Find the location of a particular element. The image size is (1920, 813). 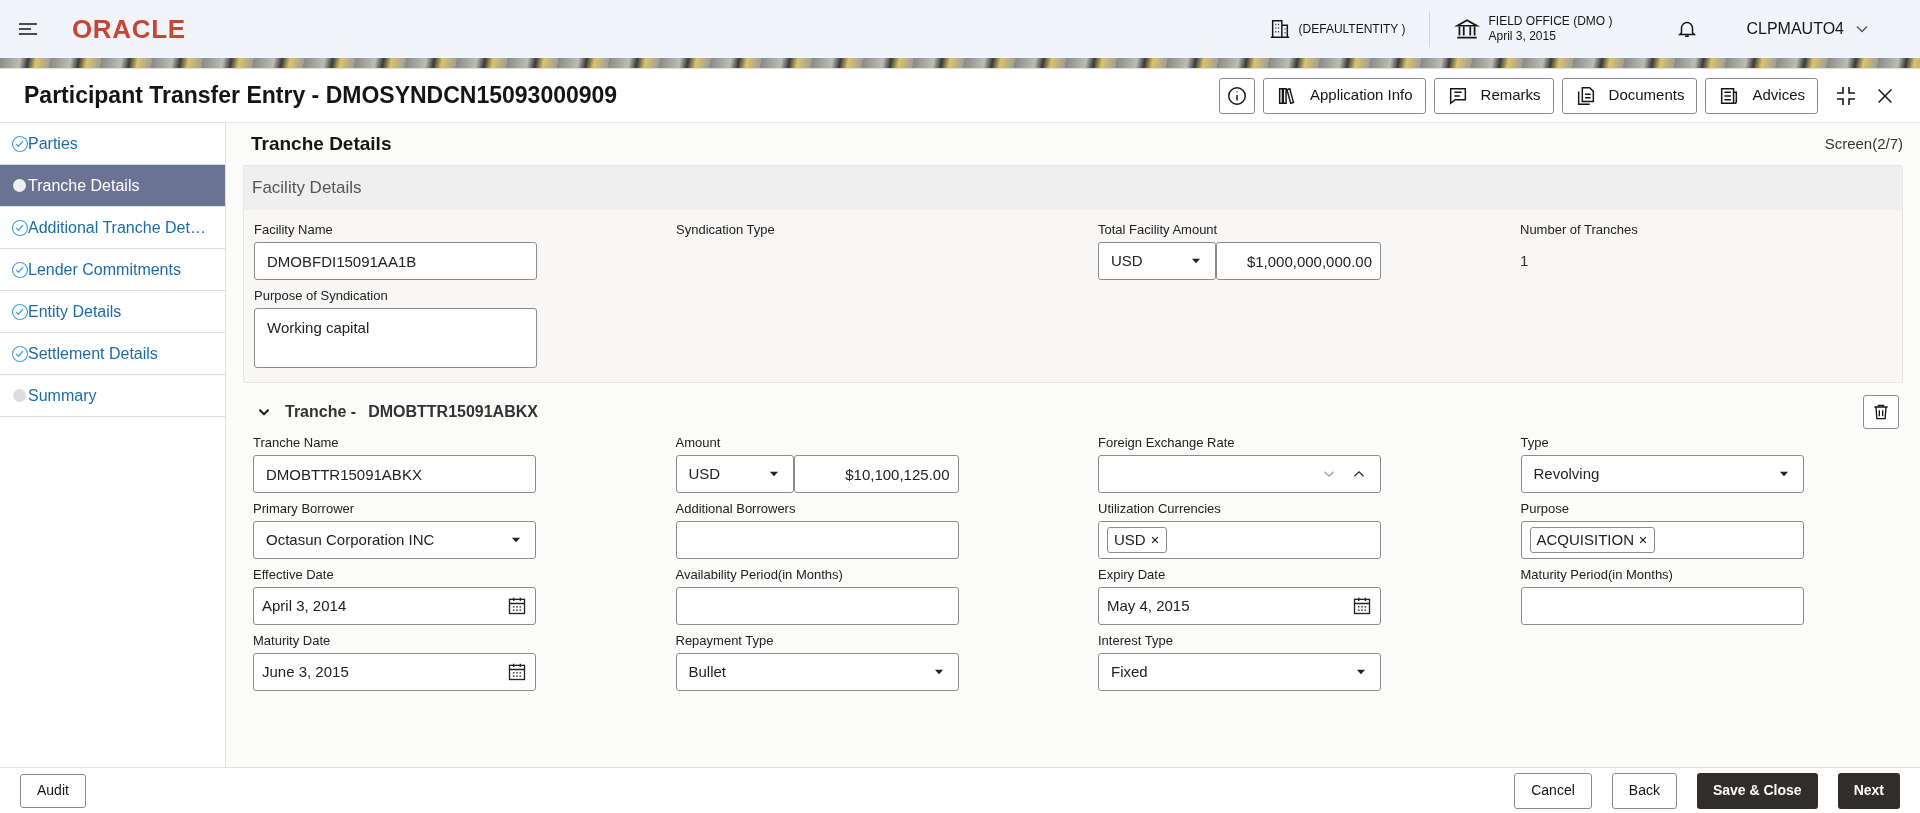

select-field: Fixed is located at coordinates (1239, 672).